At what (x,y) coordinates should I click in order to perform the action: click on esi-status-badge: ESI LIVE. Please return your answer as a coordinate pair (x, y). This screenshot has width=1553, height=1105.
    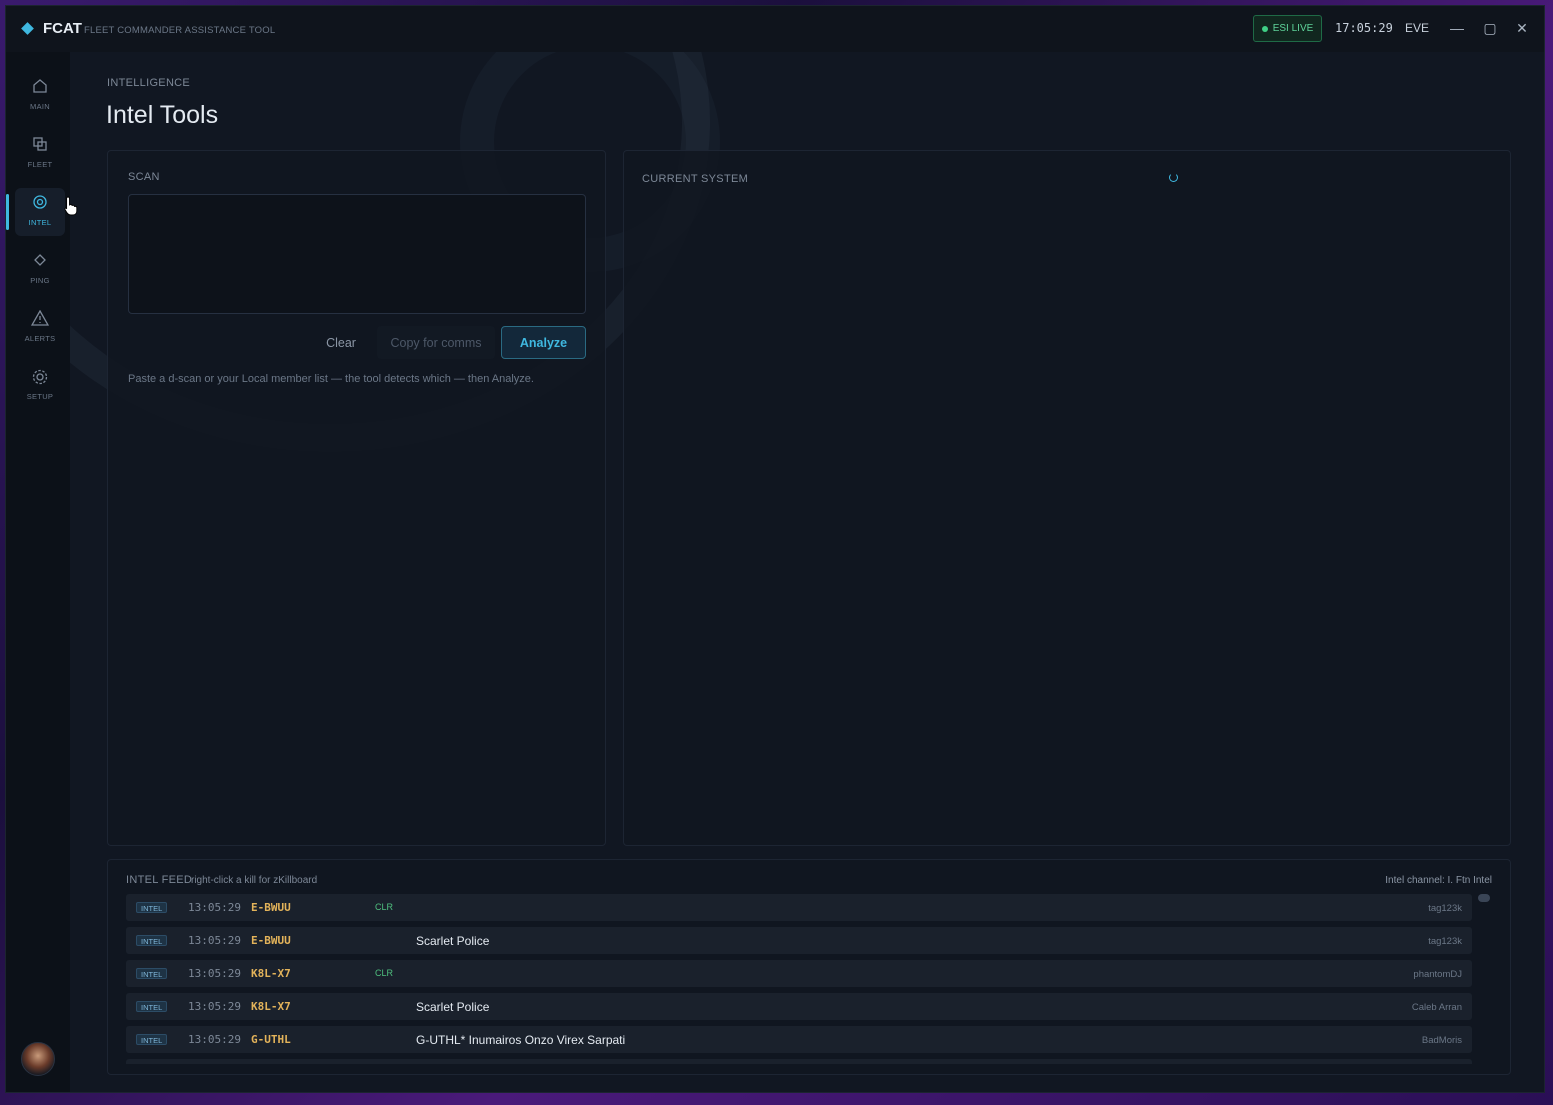
    Looking at the image, I should click on (1287, 28).